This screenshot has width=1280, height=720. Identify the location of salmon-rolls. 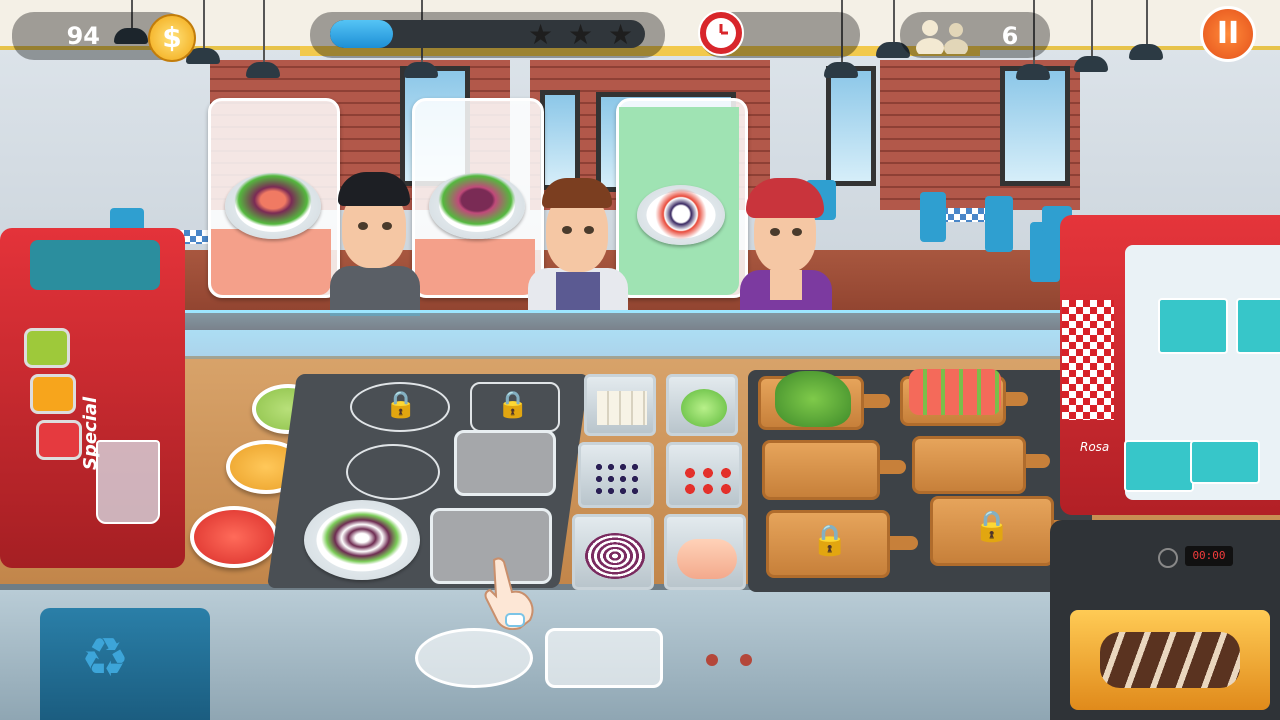
(955, 392).